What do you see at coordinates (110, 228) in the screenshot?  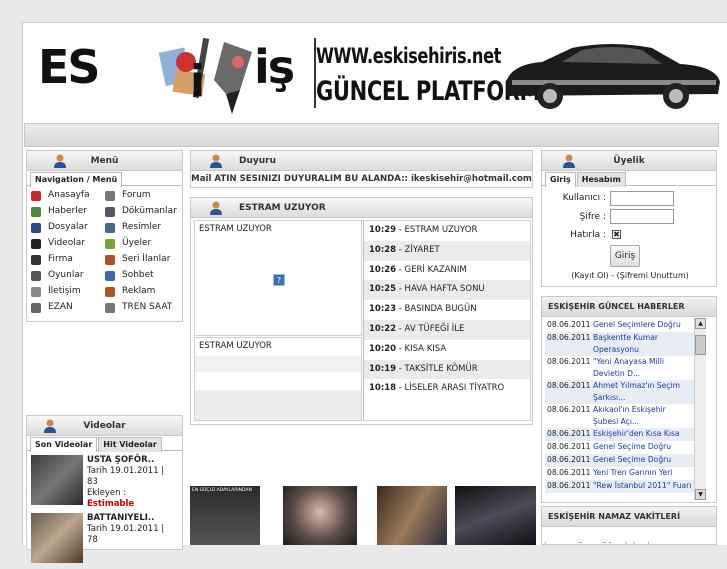 I see `image-icon` at bounding box center [110, 228].